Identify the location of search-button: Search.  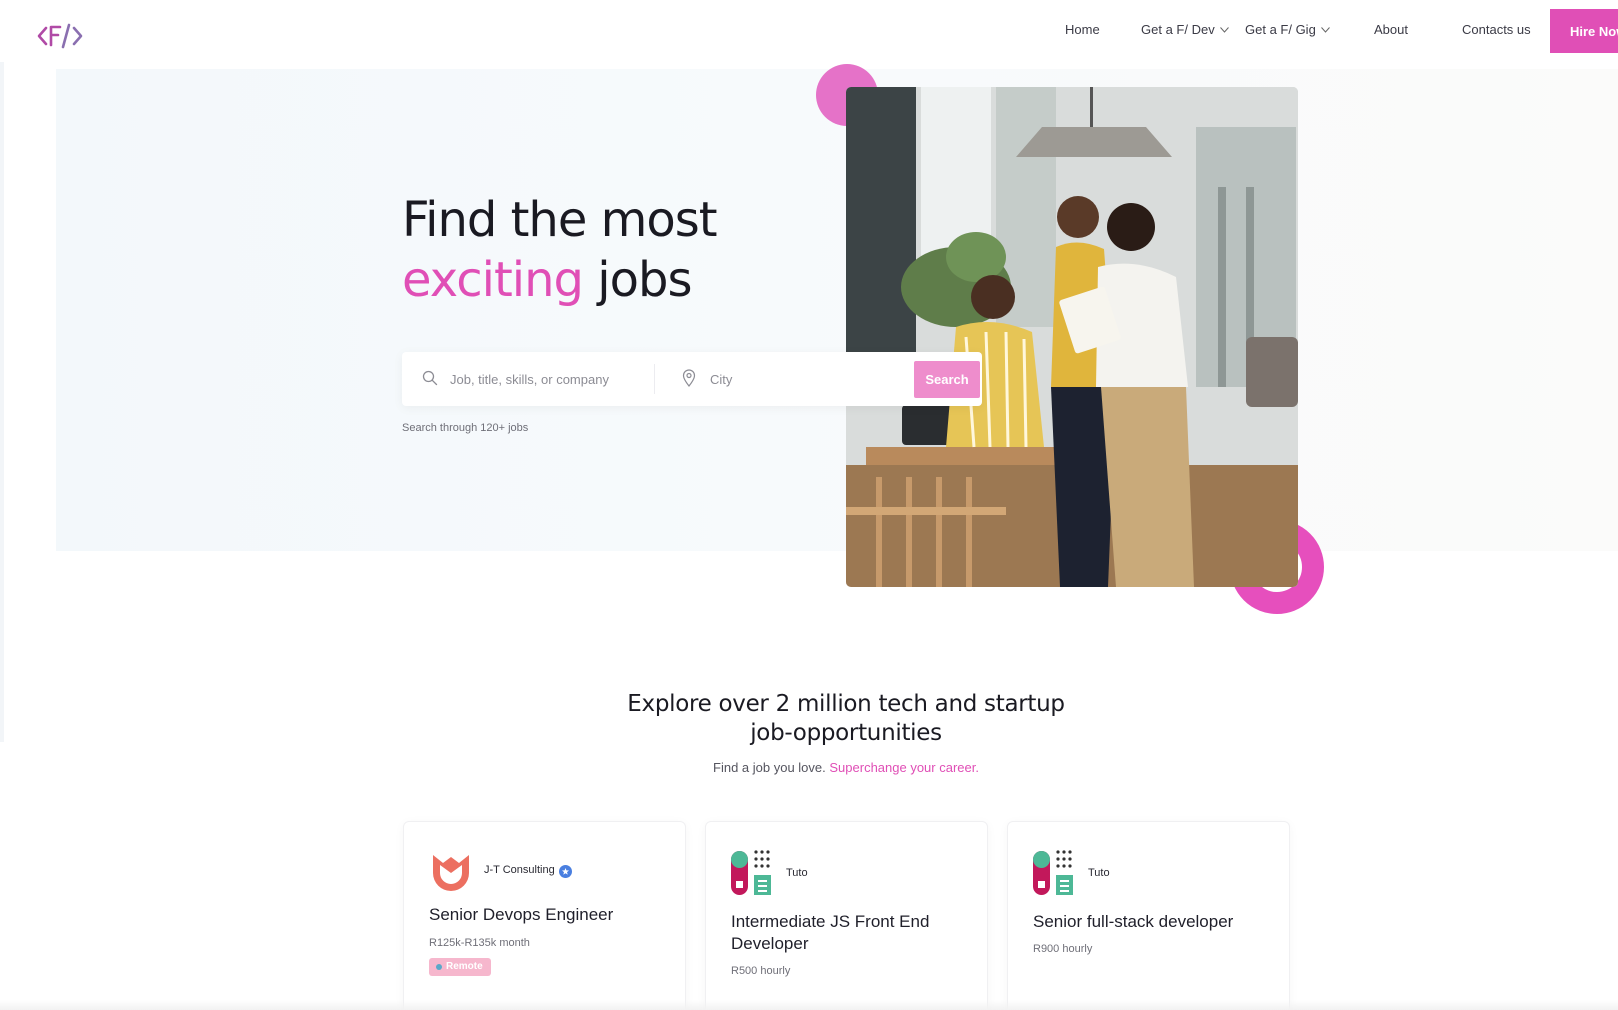
(947, 379).